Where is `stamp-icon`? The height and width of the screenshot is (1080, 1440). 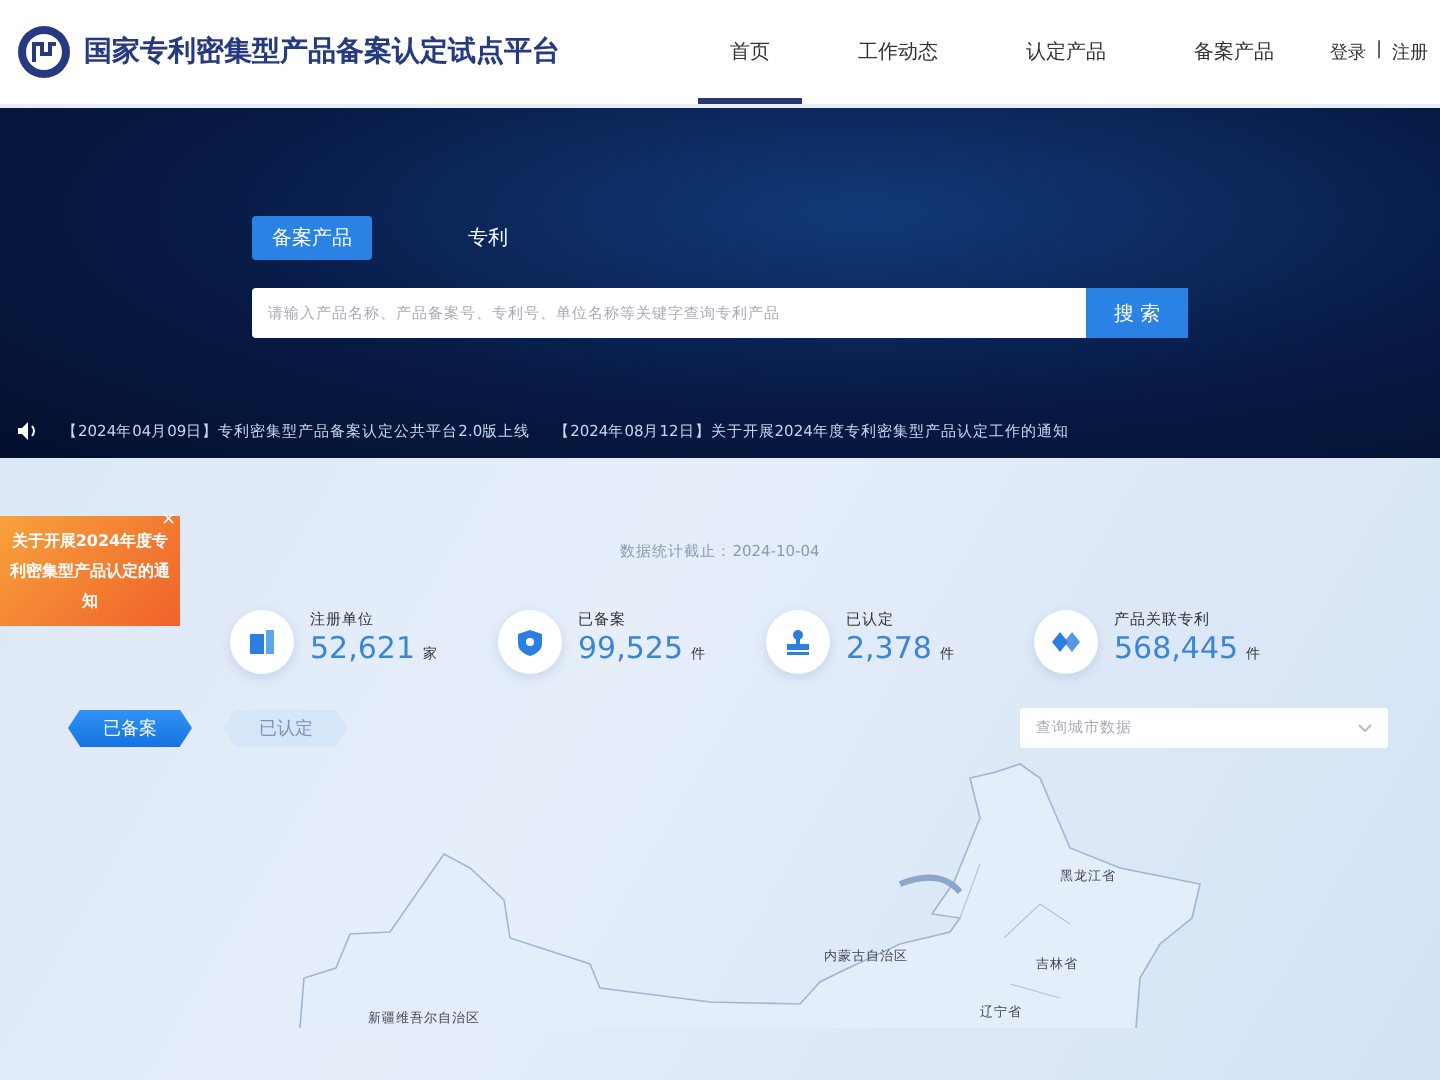
stamp-icon is located at coordinates (798, 642).